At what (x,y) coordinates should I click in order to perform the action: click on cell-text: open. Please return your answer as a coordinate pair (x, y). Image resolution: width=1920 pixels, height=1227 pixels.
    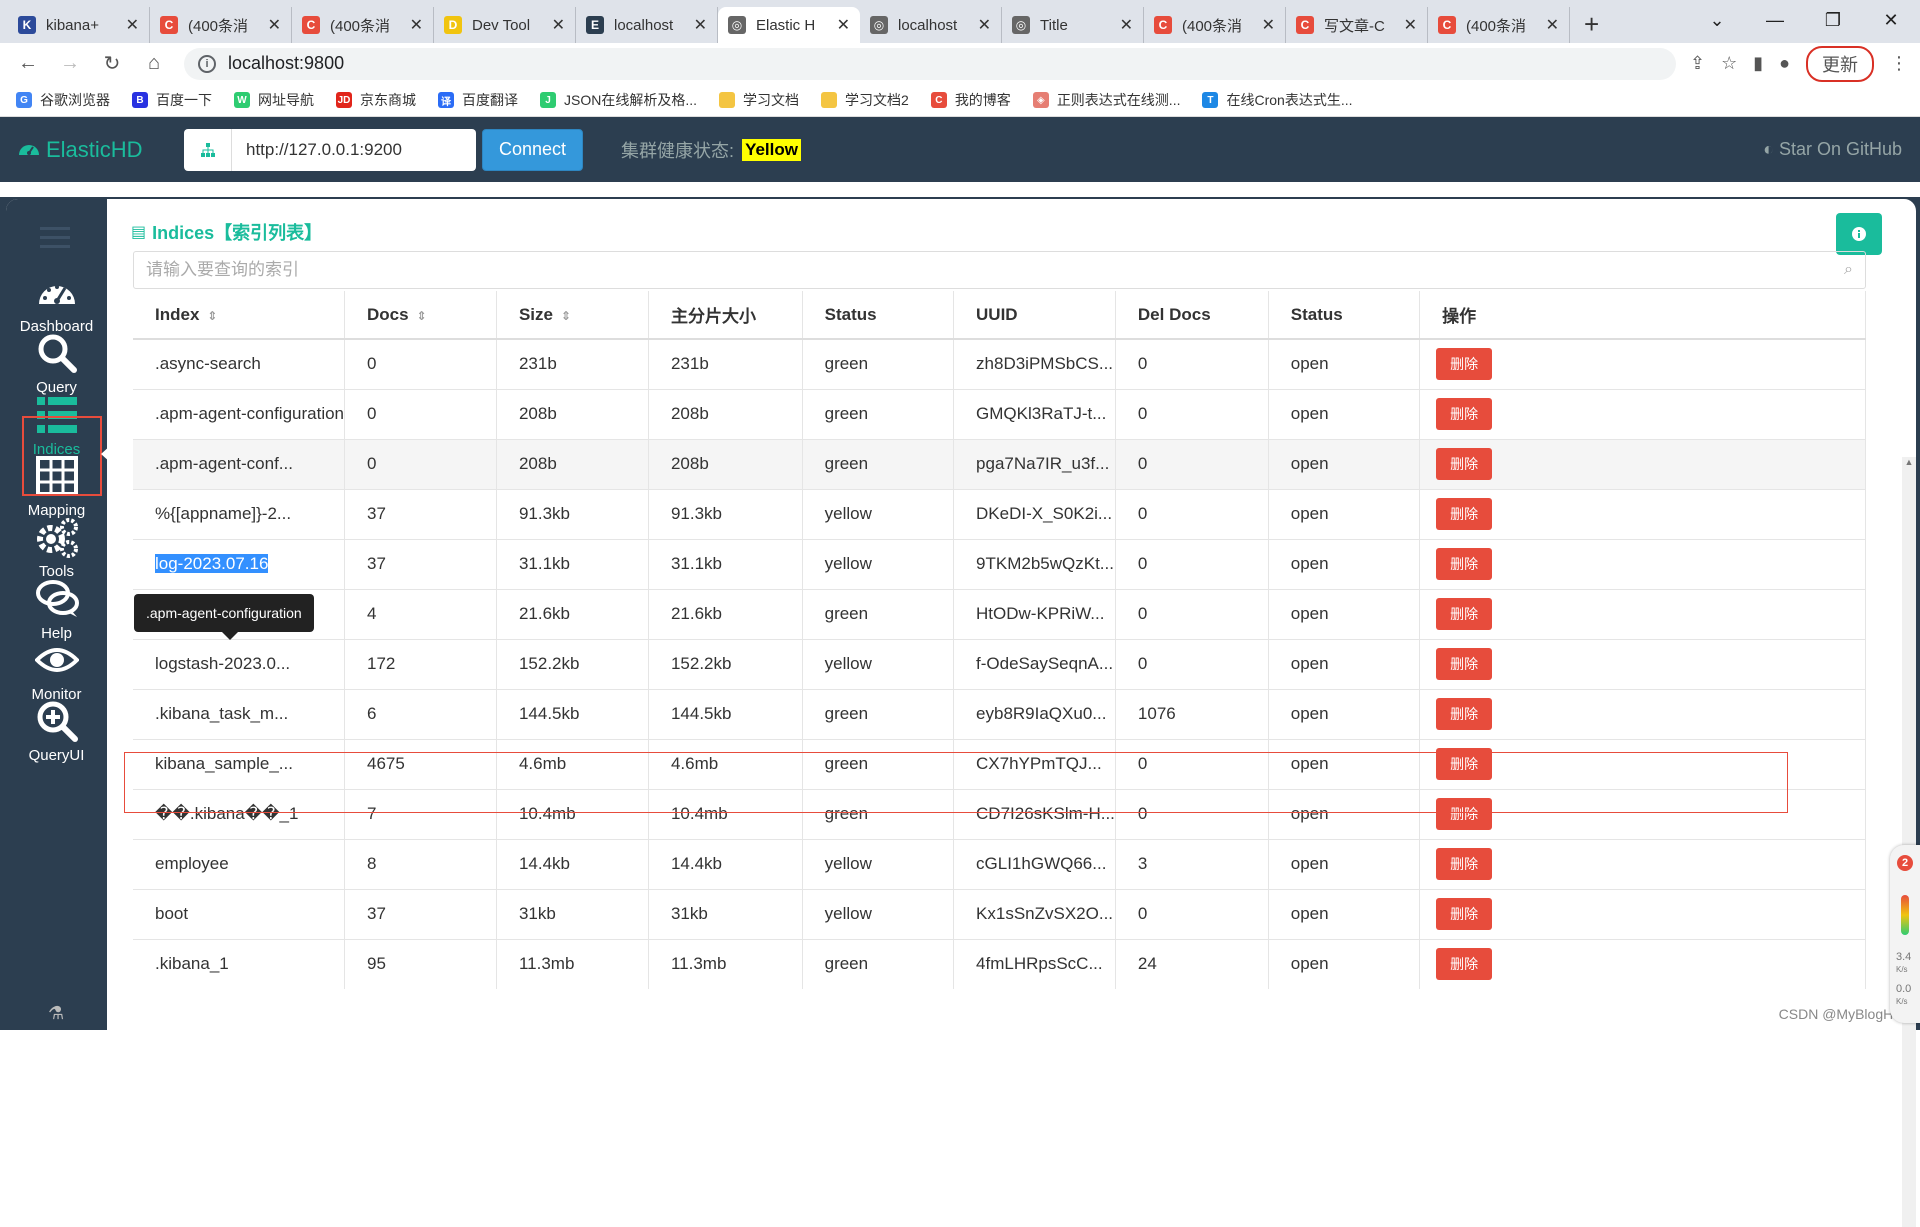
    Looking at the image, I should click on (1309, 663).